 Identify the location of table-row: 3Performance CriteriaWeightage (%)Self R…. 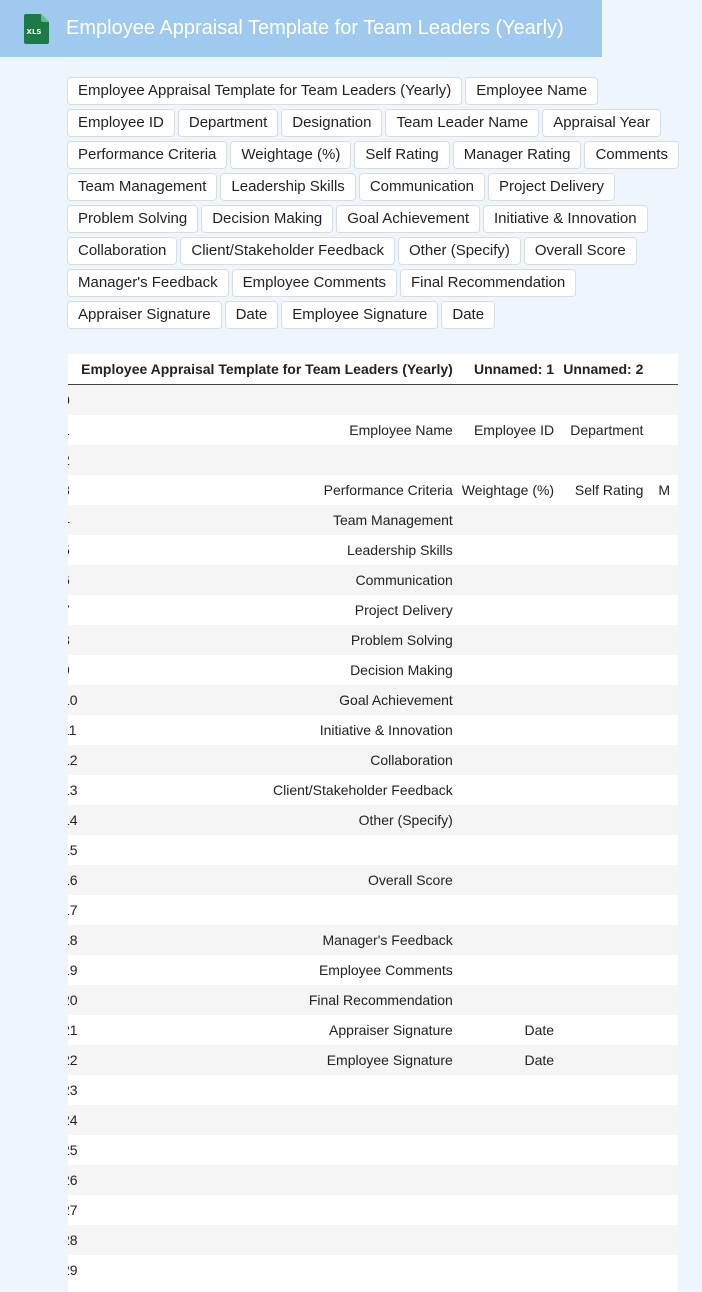
(373, 490).